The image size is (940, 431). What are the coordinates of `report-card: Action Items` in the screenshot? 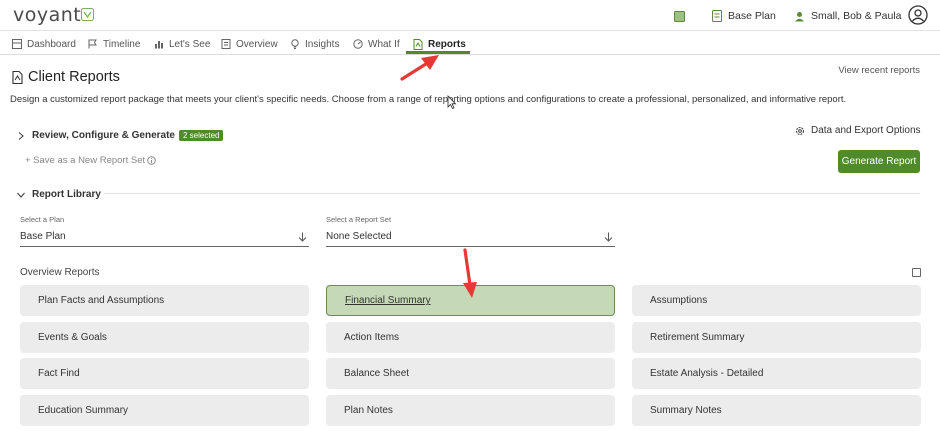 It's located at (470, 337).